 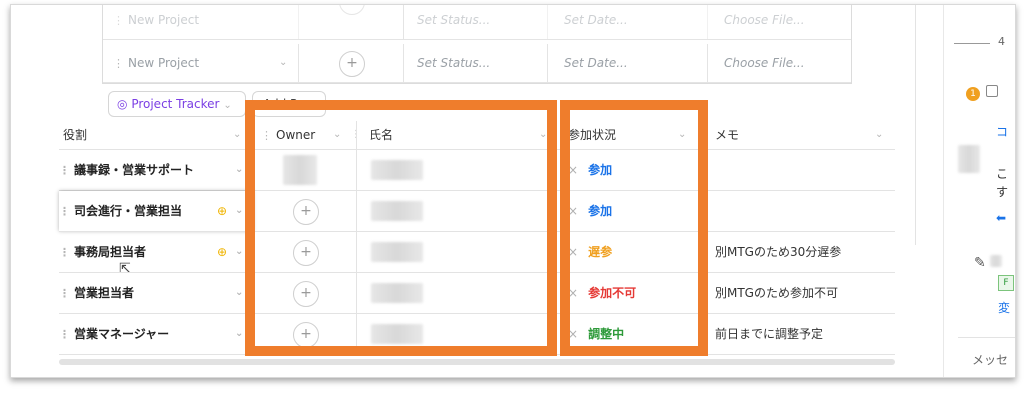 What do you see at coordinates (477, 362) in the screenshot?
I see `horizontal-scrollbar` at bounding box center [477, 362].